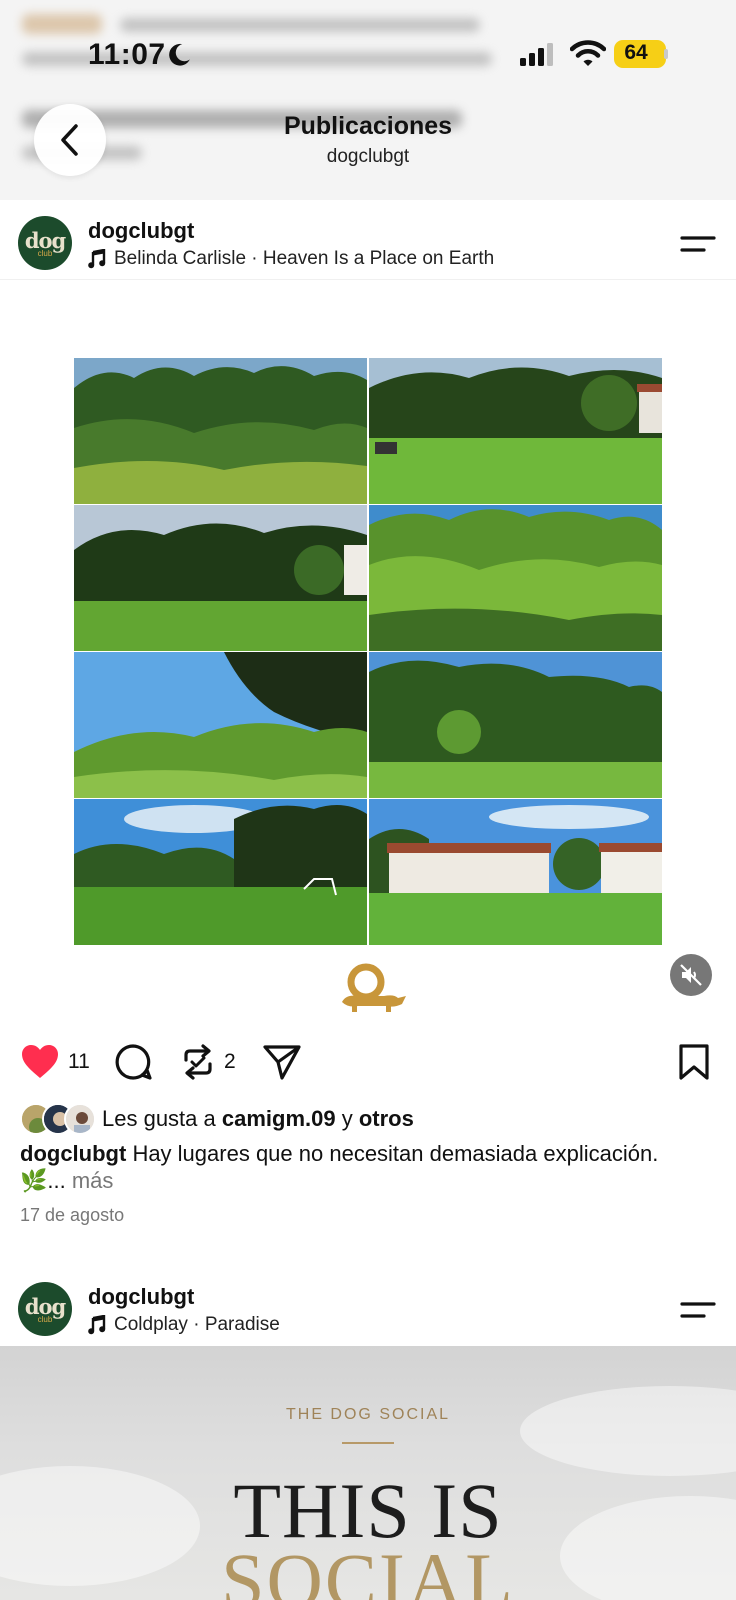  What do you see at coordinates (79, 1061) in the screenshot?
I see `likes-count: 11` at bounding box center [79, 1061].